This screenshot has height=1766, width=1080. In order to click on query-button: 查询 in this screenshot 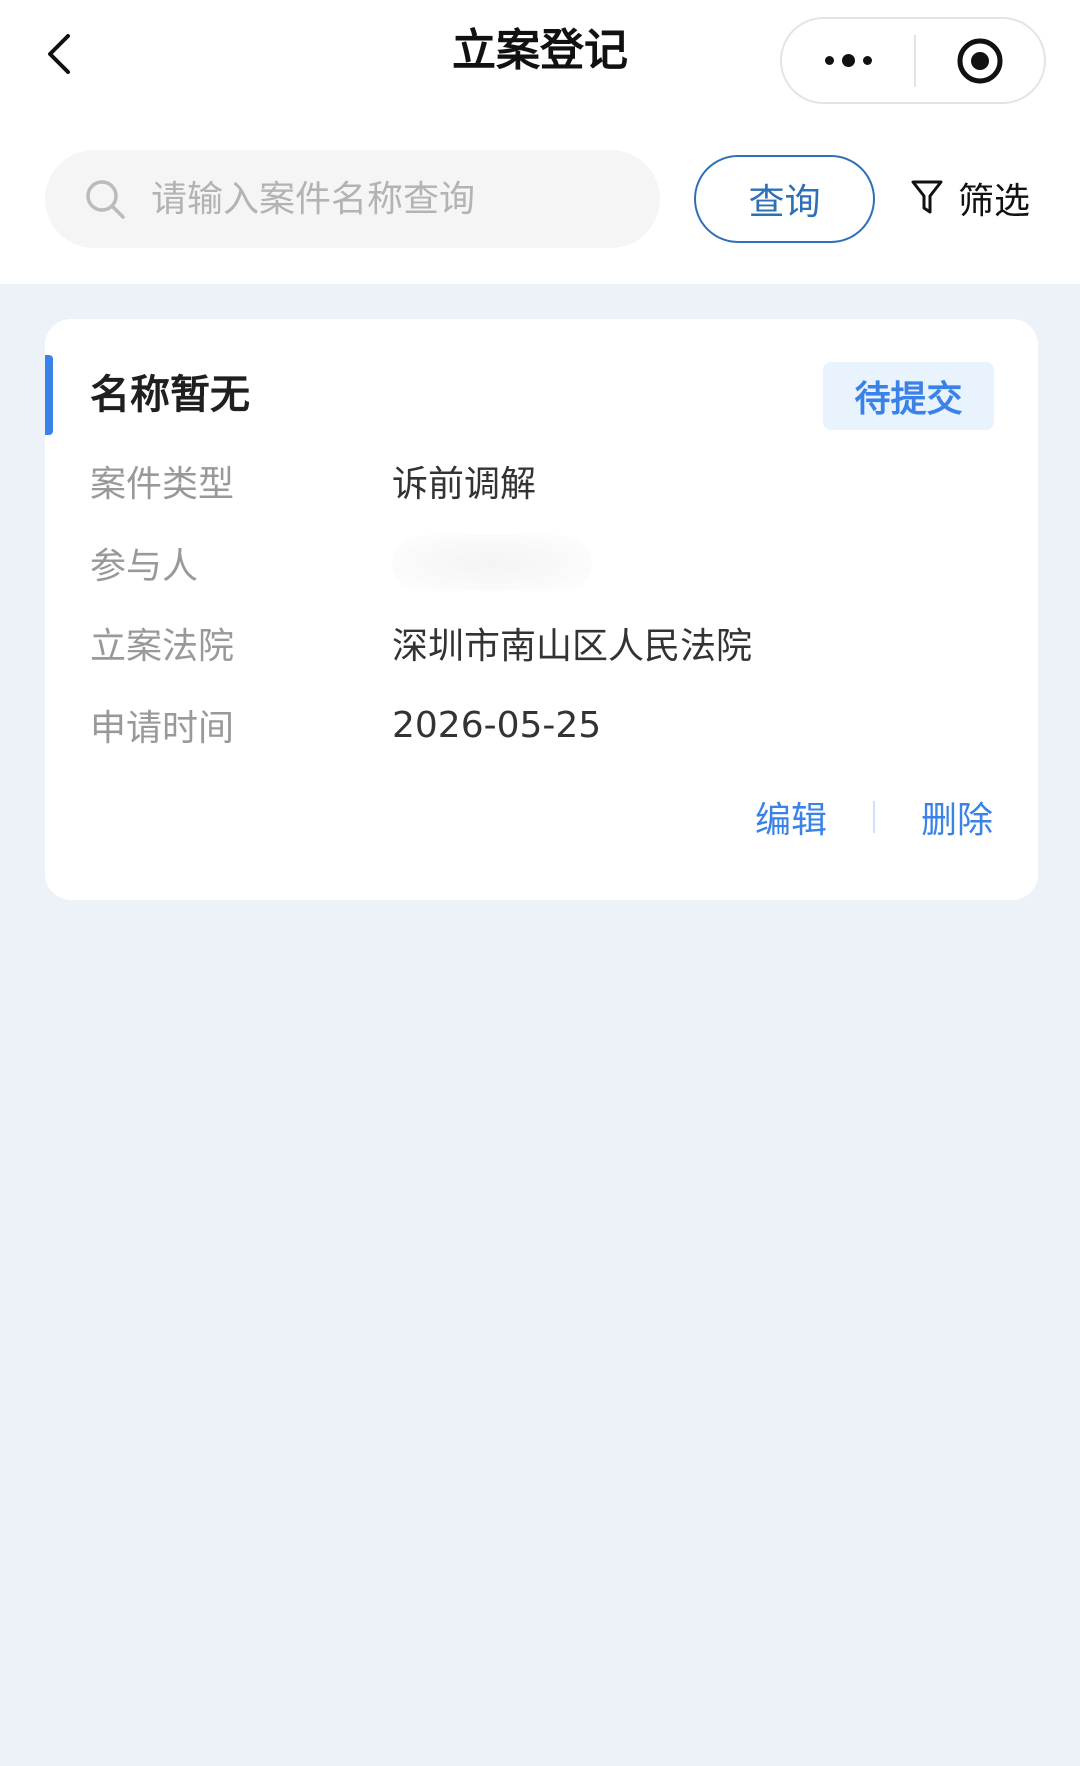, I will do `click(784, 199)`.